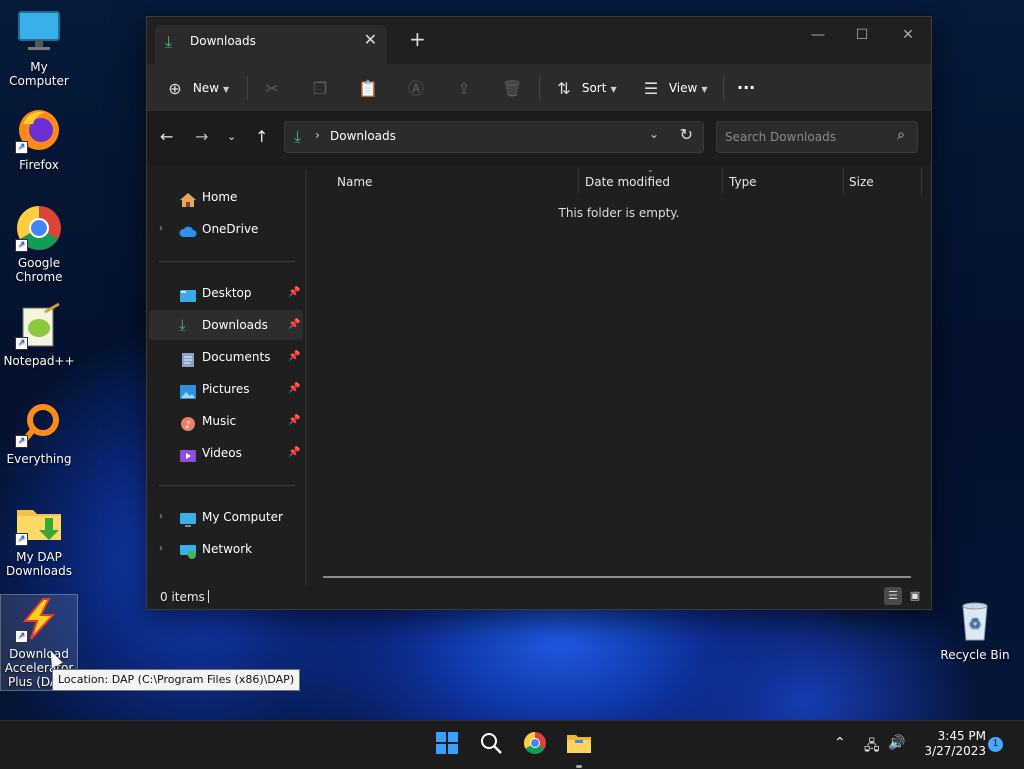  What do you see at coordinates (230, 229) in the screenshot?
I see `nav-label: OneDrive` at bounding box center [230, 229].